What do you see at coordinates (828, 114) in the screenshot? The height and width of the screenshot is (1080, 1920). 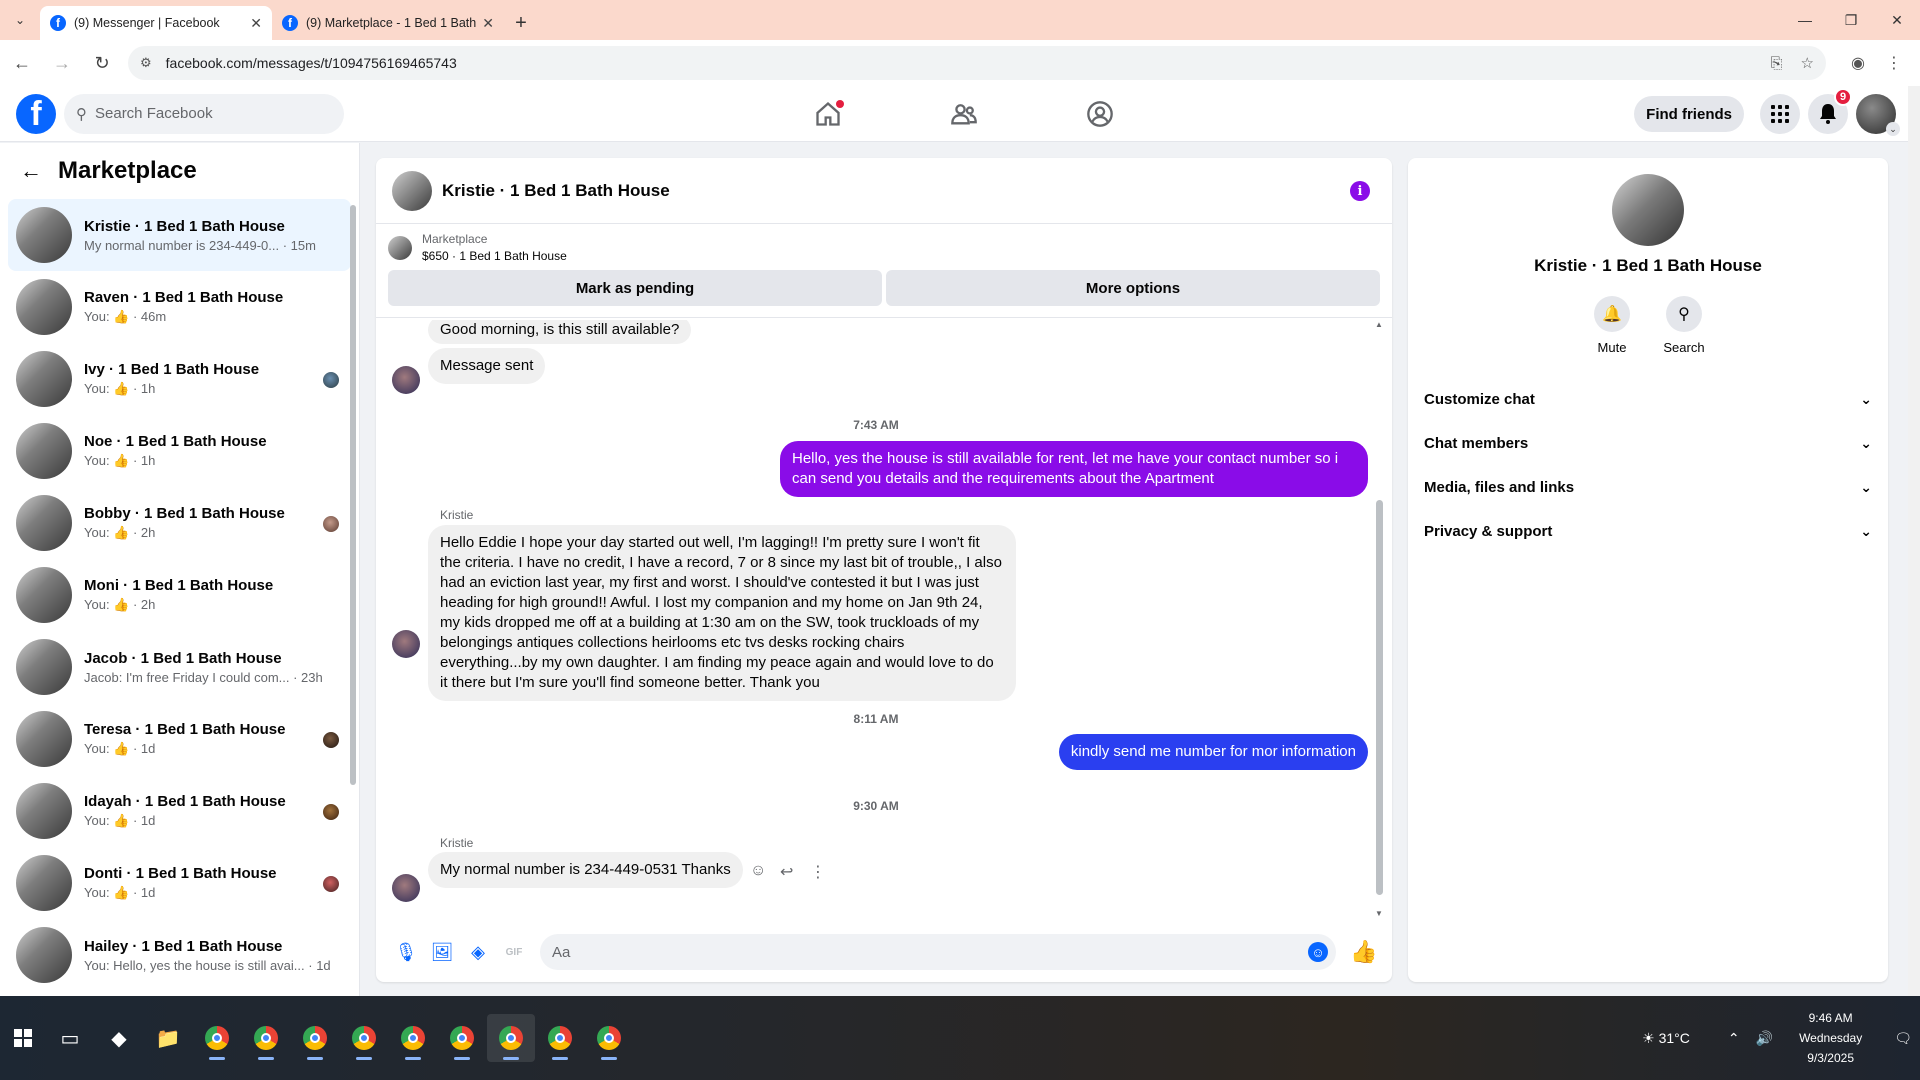 I see `home-nav-icon` at bounding box center [828, 114].